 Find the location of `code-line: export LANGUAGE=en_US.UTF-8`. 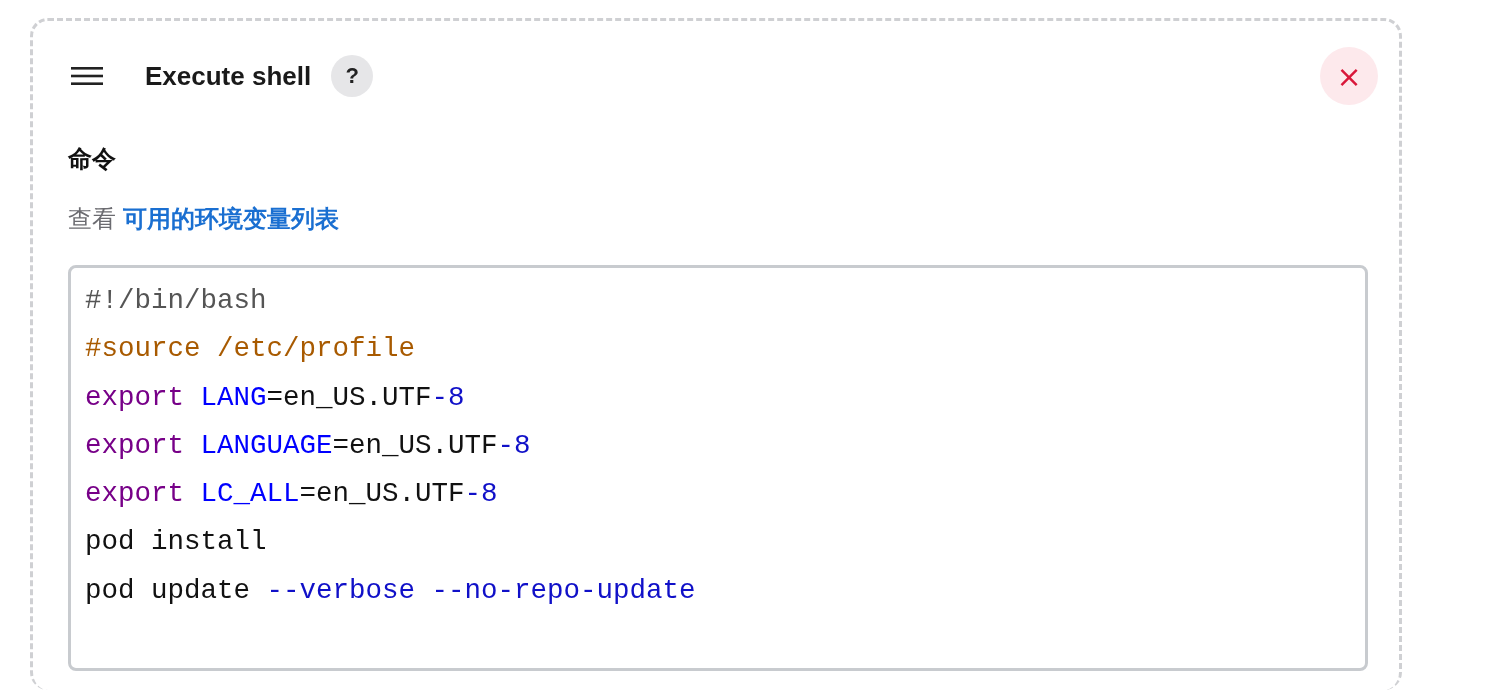

code-line: export LANGUAGE=en_US.UTF-8 is located at coordinates (308, 446).